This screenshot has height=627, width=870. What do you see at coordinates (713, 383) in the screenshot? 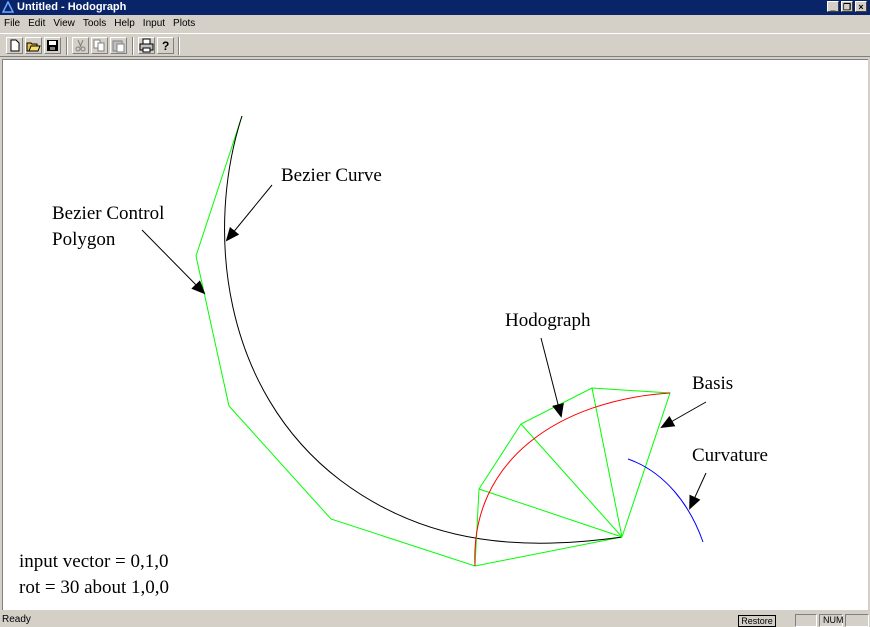
I see `label-basis: Basis` at bounding box center [713, 383].